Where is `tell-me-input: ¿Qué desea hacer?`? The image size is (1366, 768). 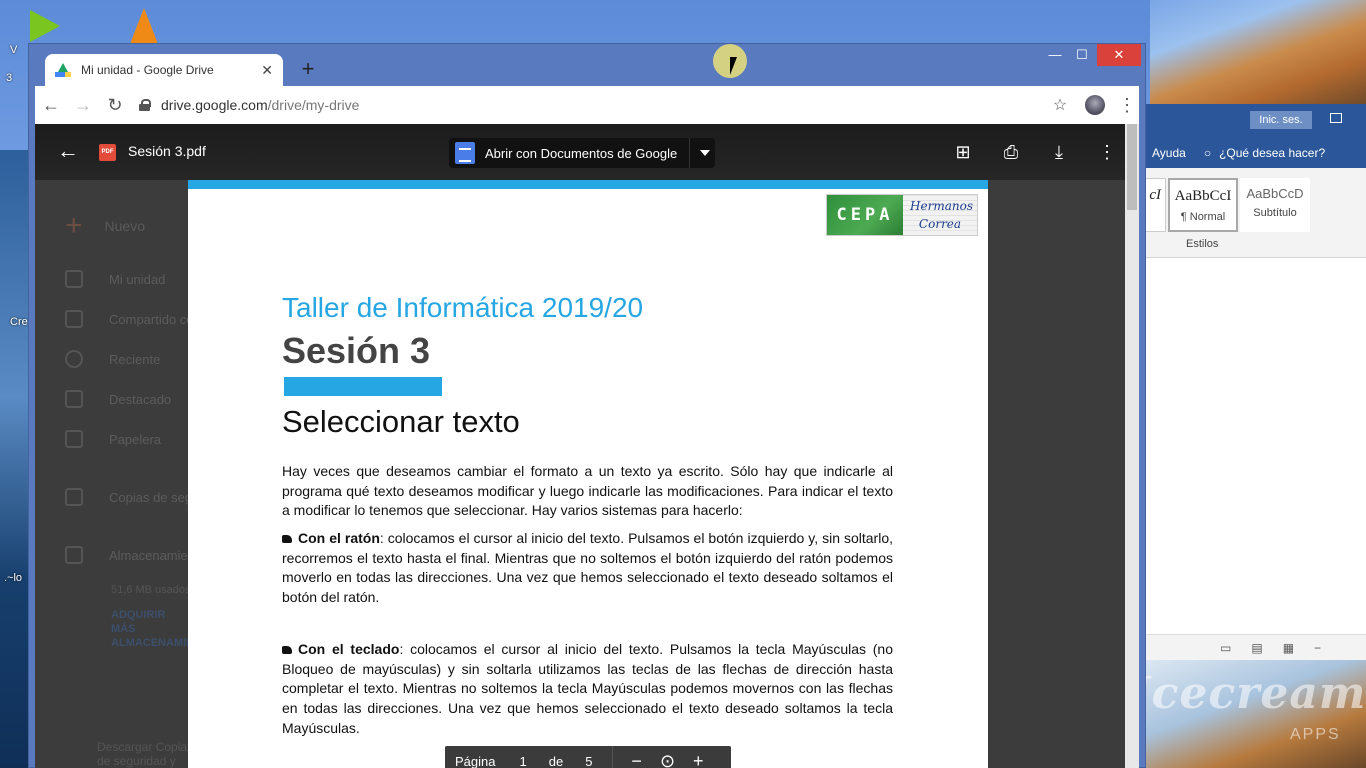
tell-me-input: ¿Qué desea hacer? is located at coordinates (1272, 153).